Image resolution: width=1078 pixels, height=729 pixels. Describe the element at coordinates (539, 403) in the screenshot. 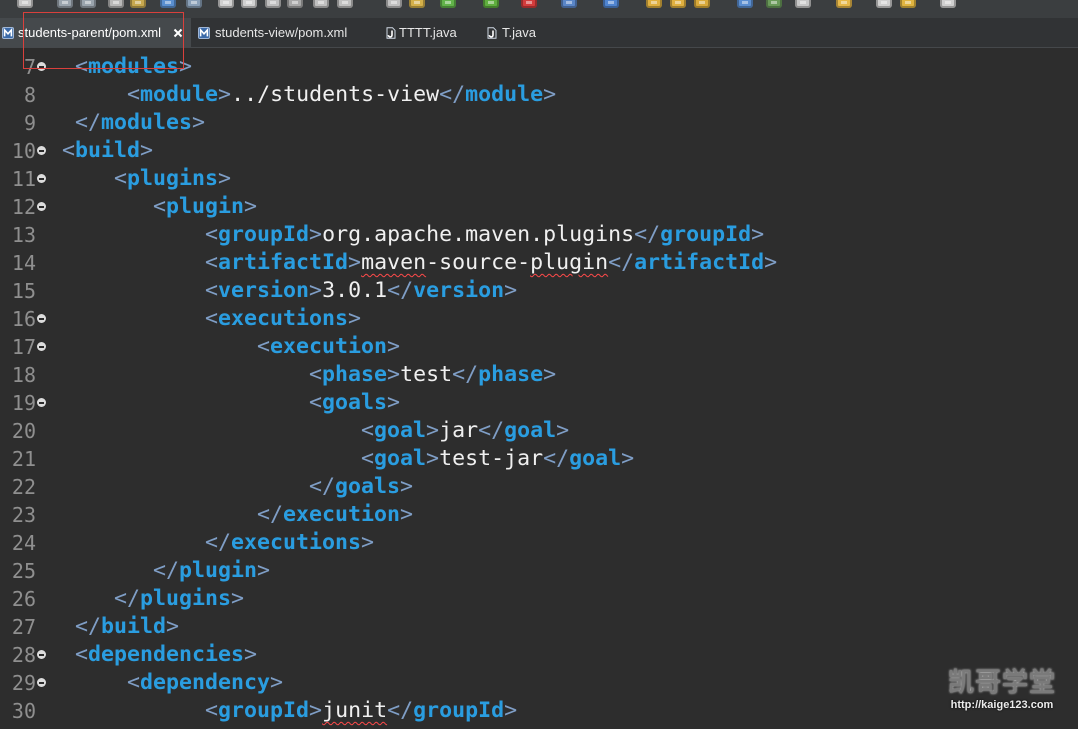

I see `code-line: 19 <goals>` at that location.